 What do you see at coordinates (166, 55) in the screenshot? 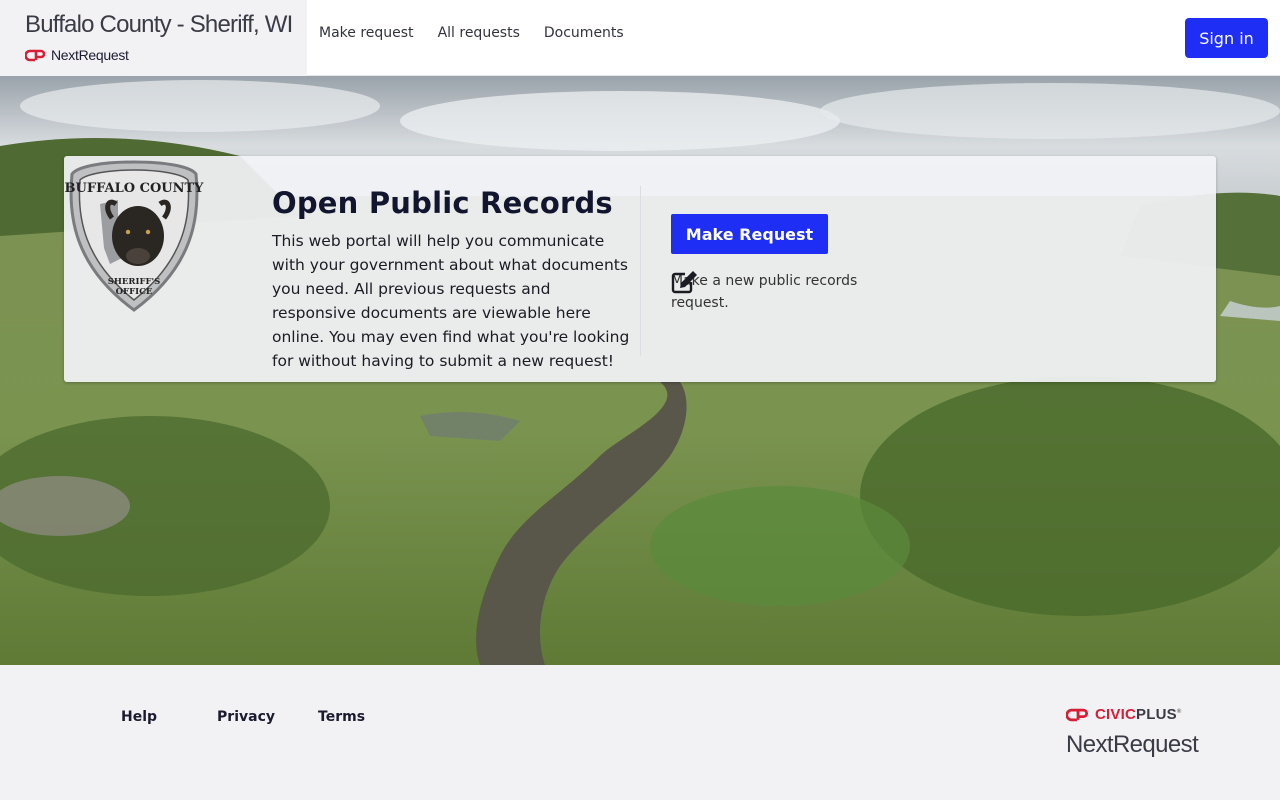
I see `nextrequest-logo: NextRequest` at bounding box center [166, 55].